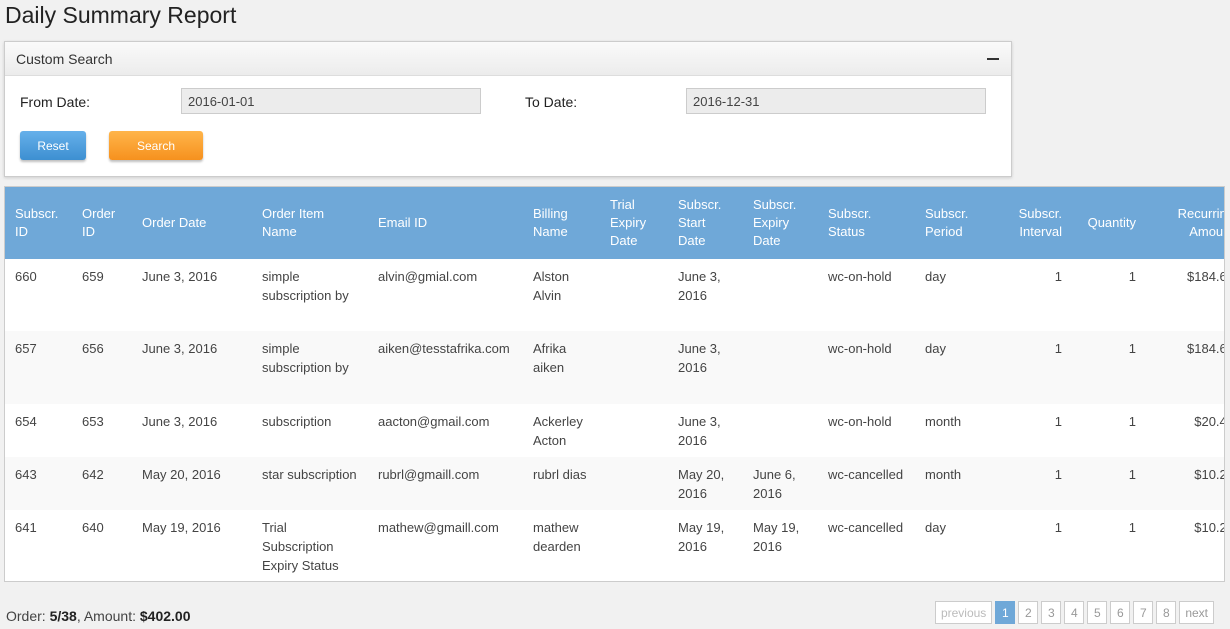  What do you see at coordinates (705, 223) in the screenshot?
I see `column-header: Subscr. Start Date` at bounding box center [705, 223].